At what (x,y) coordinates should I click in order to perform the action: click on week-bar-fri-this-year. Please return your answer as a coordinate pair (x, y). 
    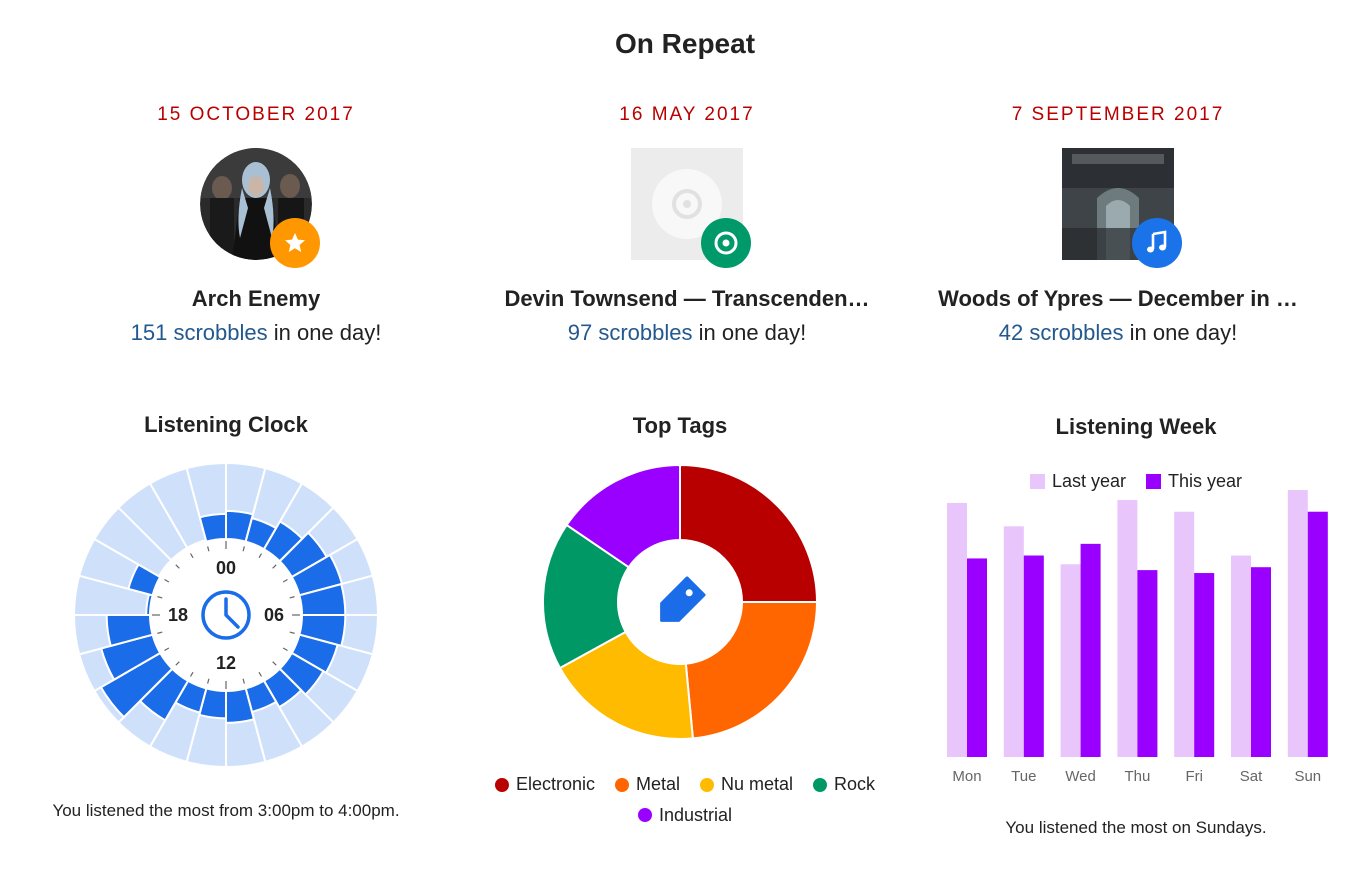
    Looking at the image, I should click on (1204, 665).